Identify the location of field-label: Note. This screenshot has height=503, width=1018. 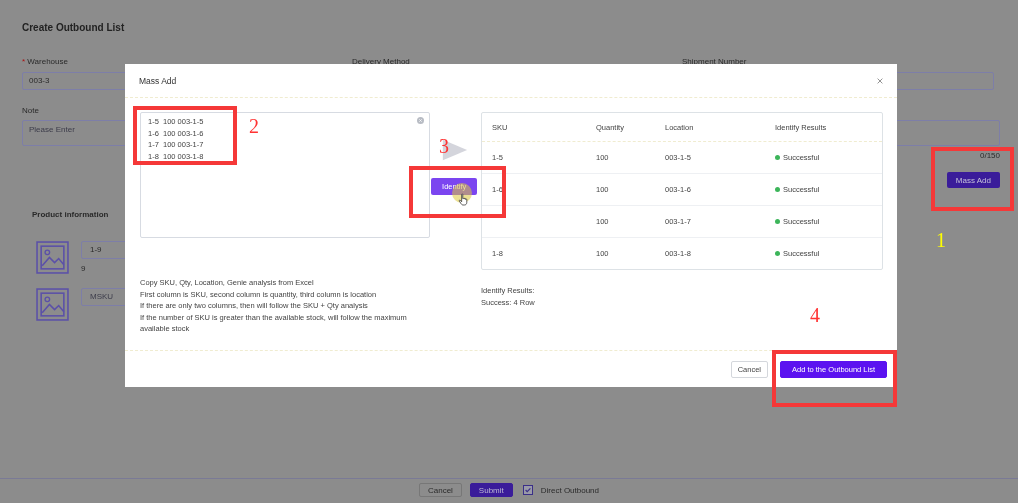
(31, 110).